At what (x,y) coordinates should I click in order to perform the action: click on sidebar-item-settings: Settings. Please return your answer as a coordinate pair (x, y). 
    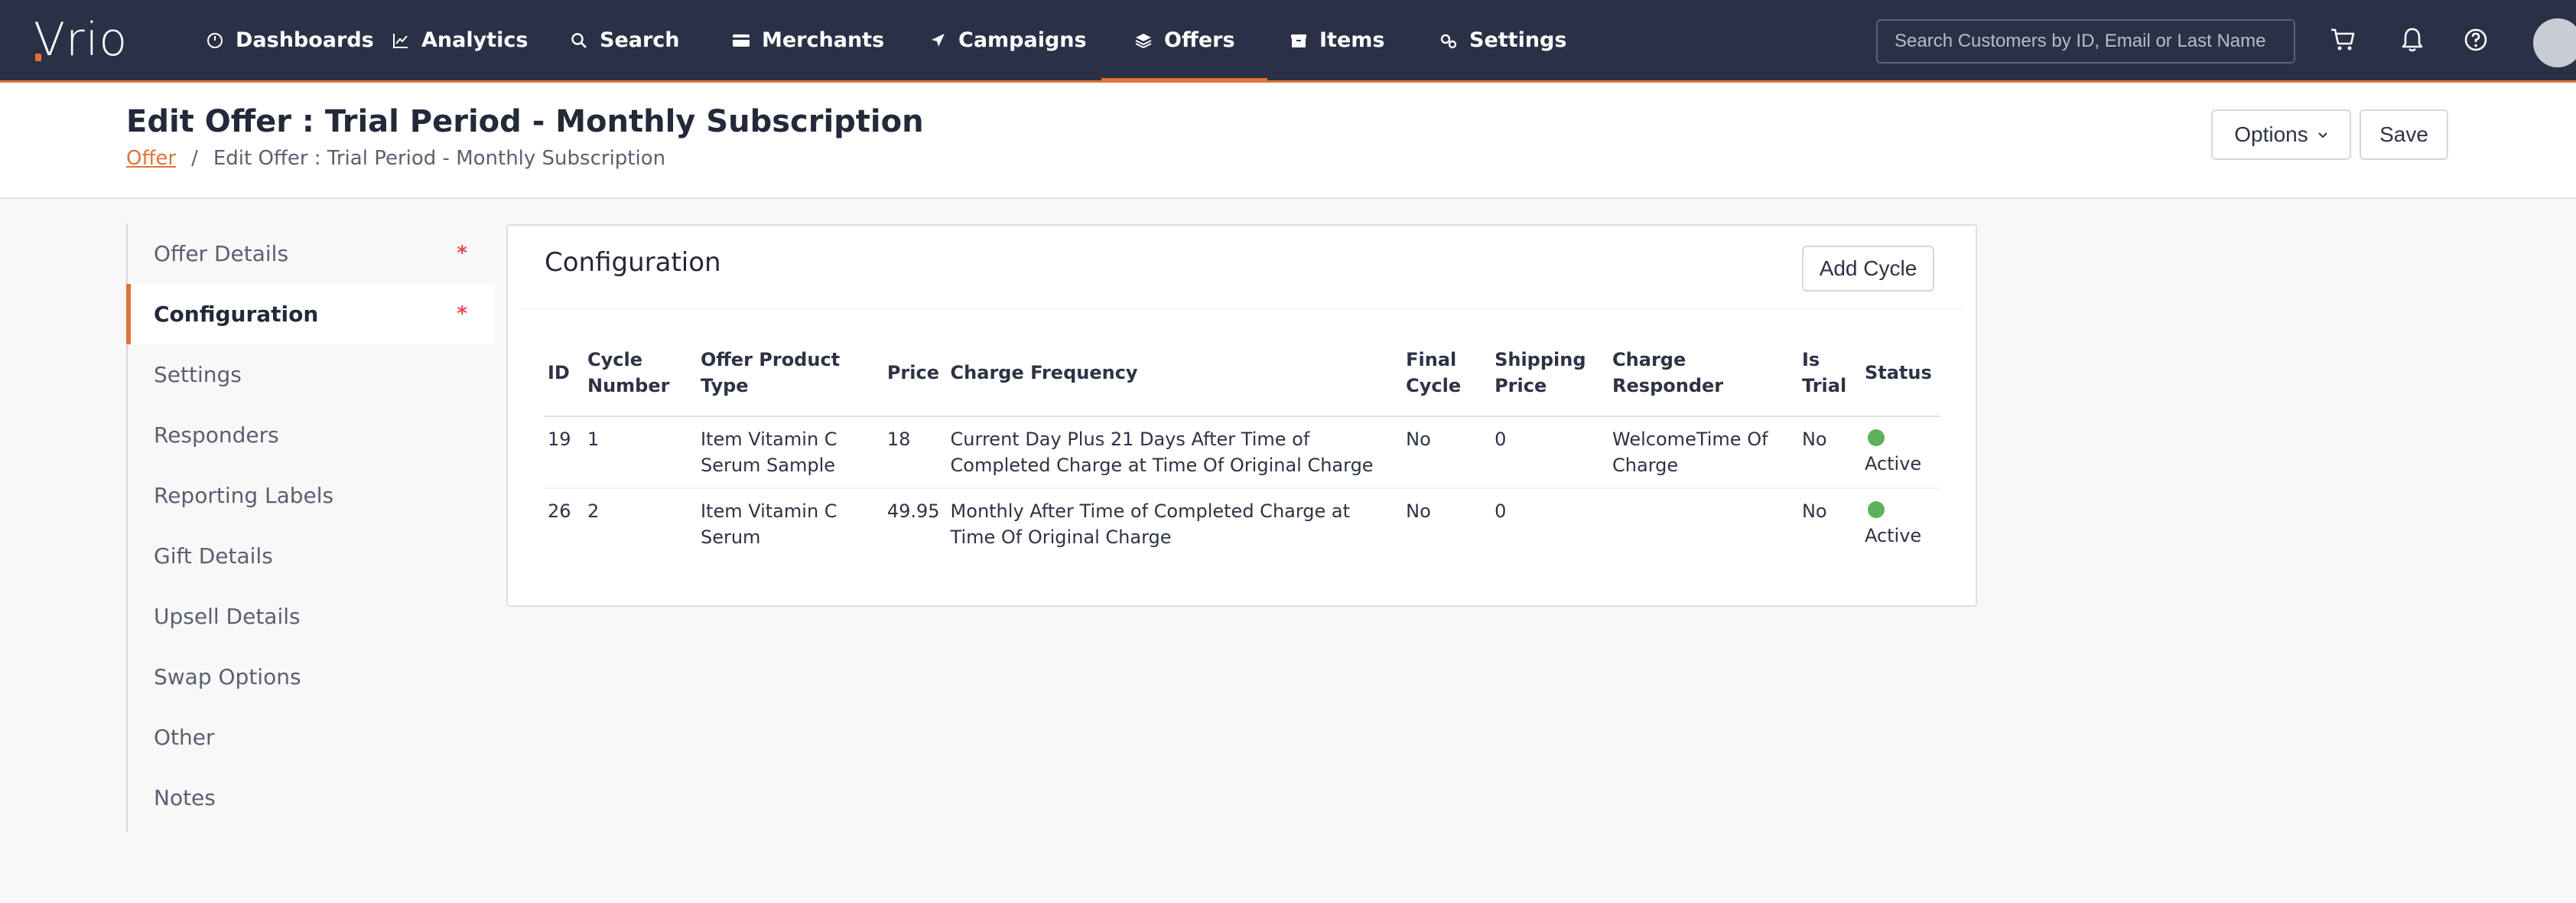
    Looking at the image, I should click on (311, 374).